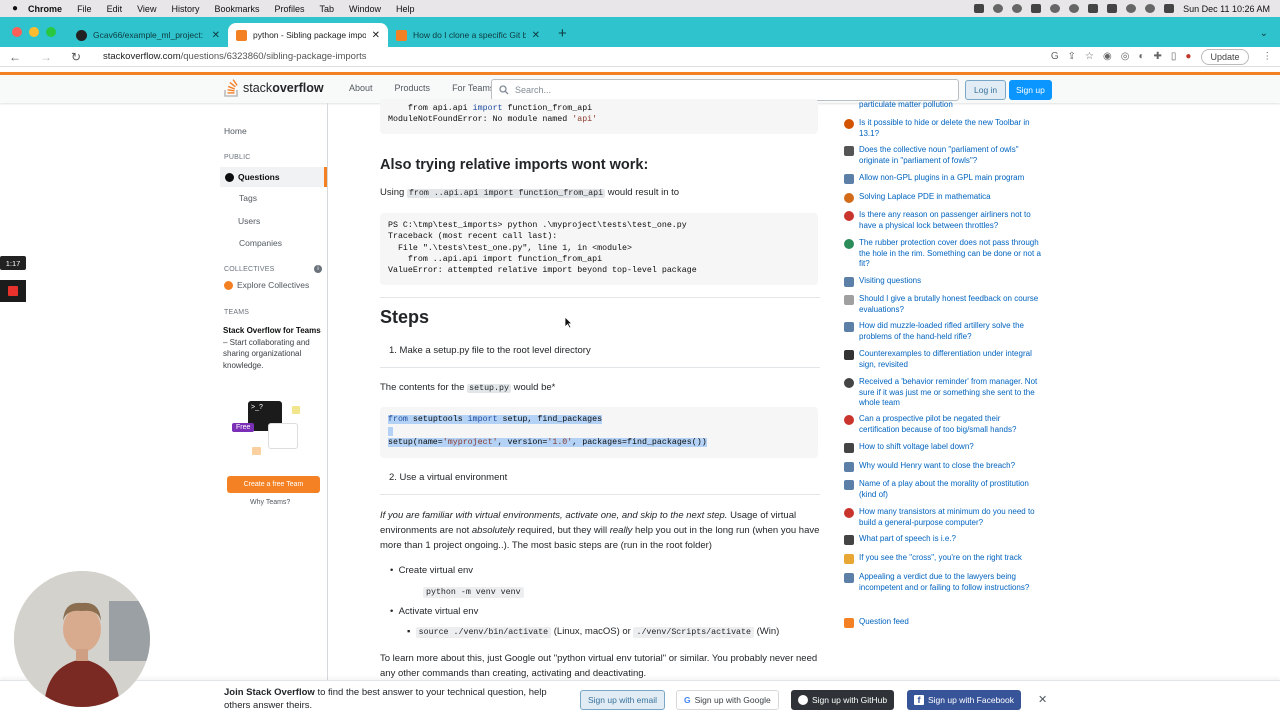 Image resolution: width=1280 pixels, height=720 pixels. Describe the element at coordinates (1107, 56) in the screenshot. I see `extension-icon: ◉` at that location.